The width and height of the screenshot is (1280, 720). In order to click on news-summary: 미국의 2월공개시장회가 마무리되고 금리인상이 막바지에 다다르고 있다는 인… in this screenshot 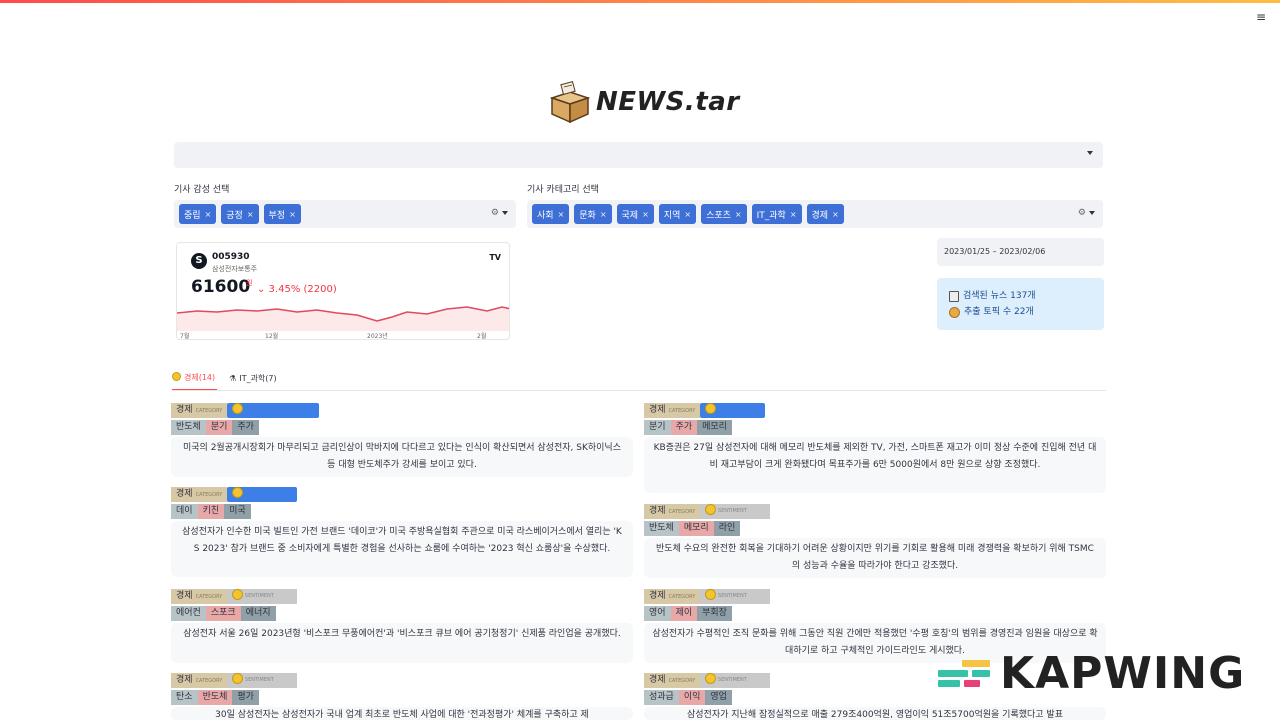, I will do `click(402, 456)`.